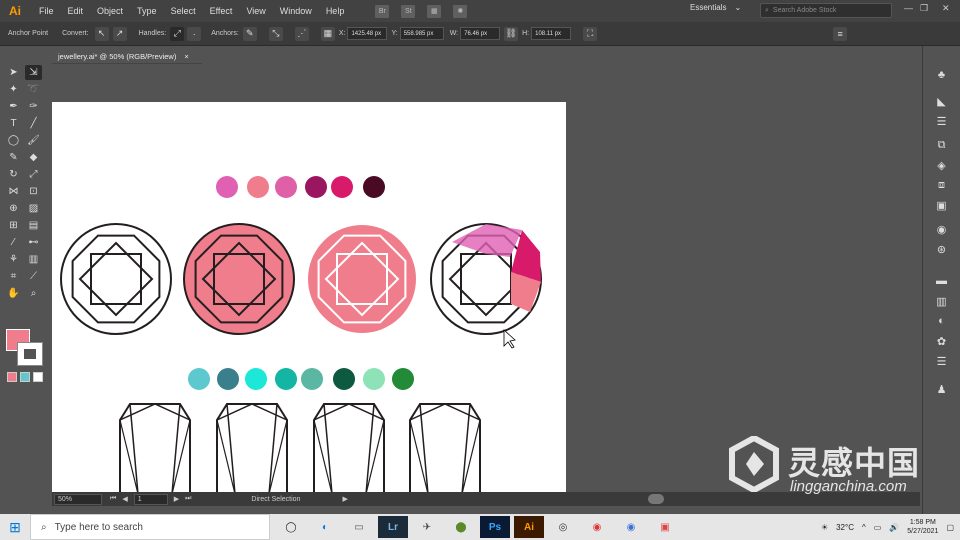  I want to click on stock-icon: St, so click(408, 11).